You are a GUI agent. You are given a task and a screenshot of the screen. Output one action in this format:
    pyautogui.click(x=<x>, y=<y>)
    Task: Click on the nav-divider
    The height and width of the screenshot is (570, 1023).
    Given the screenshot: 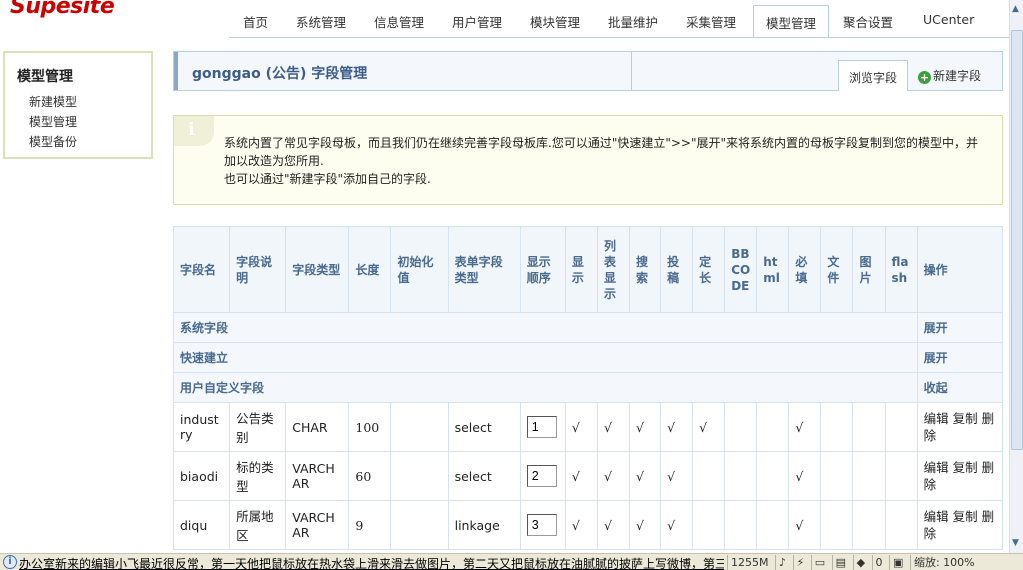 What is the action you would take?
    pyautogui.click(x=620, y=37)
    